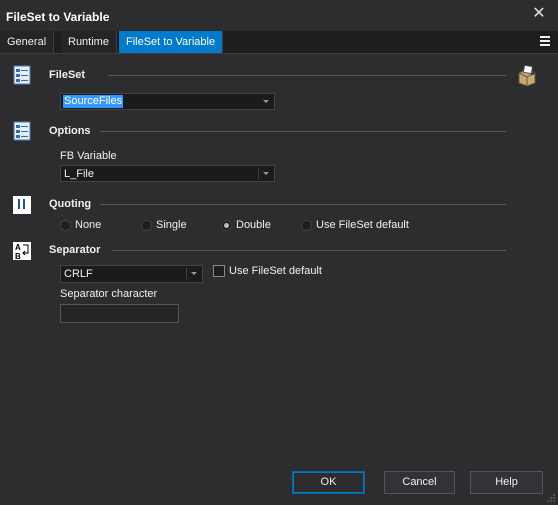  I want to click on title-bar: FileSet to Variable ✕, so click(279, 15).